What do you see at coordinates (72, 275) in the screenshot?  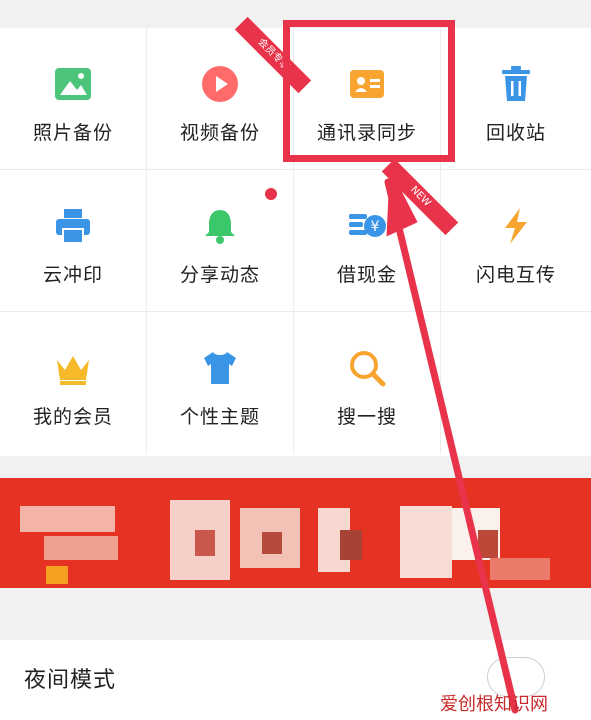 I see `cloud-print-label: 云冲印` at bounding box center [72, 275].